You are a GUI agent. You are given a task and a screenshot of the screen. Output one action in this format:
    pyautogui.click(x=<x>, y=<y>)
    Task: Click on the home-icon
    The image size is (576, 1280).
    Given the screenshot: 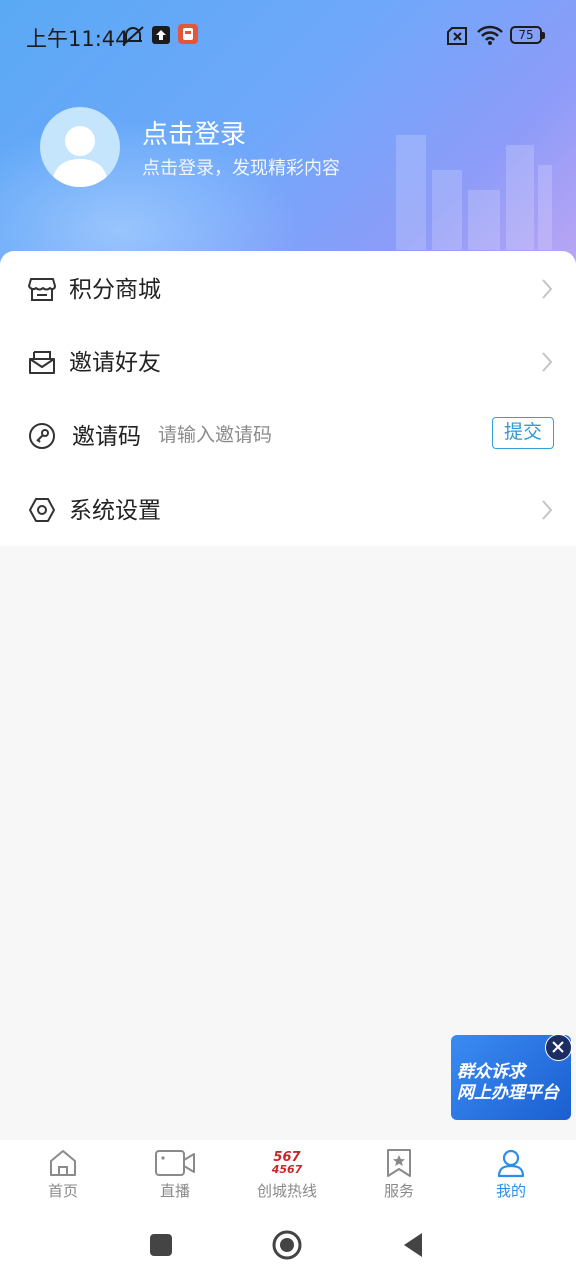 What is the action you would take?
    pyautogui.click(x=63, y=1163)
    